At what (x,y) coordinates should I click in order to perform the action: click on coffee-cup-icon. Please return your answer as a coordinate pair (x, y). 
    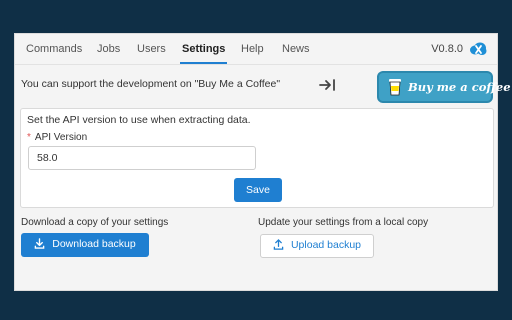
    Looking at the image, I should click on (395, 87).